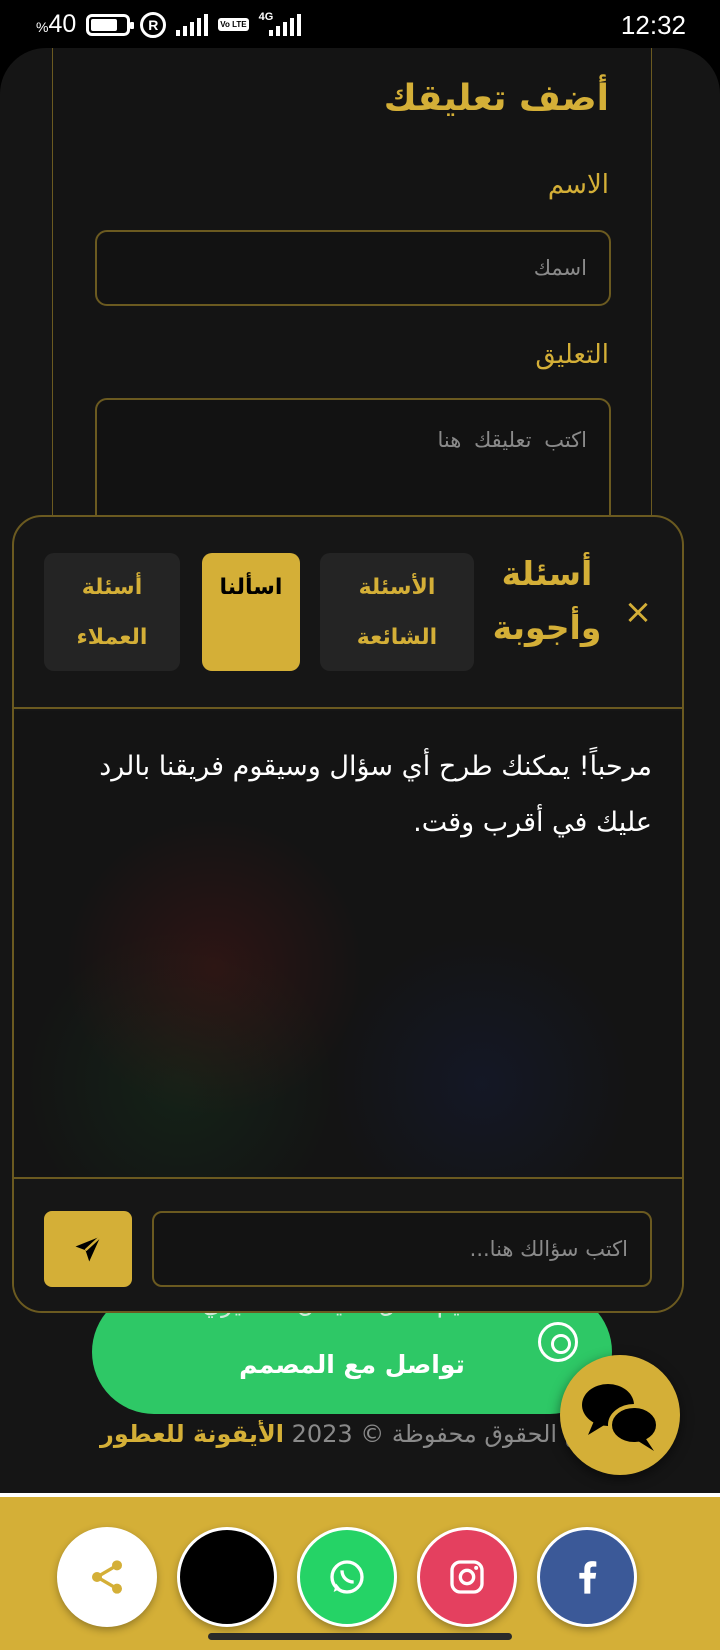  I want to click on tab-faq: الأسئلة الشائعة, so click(397, 612).